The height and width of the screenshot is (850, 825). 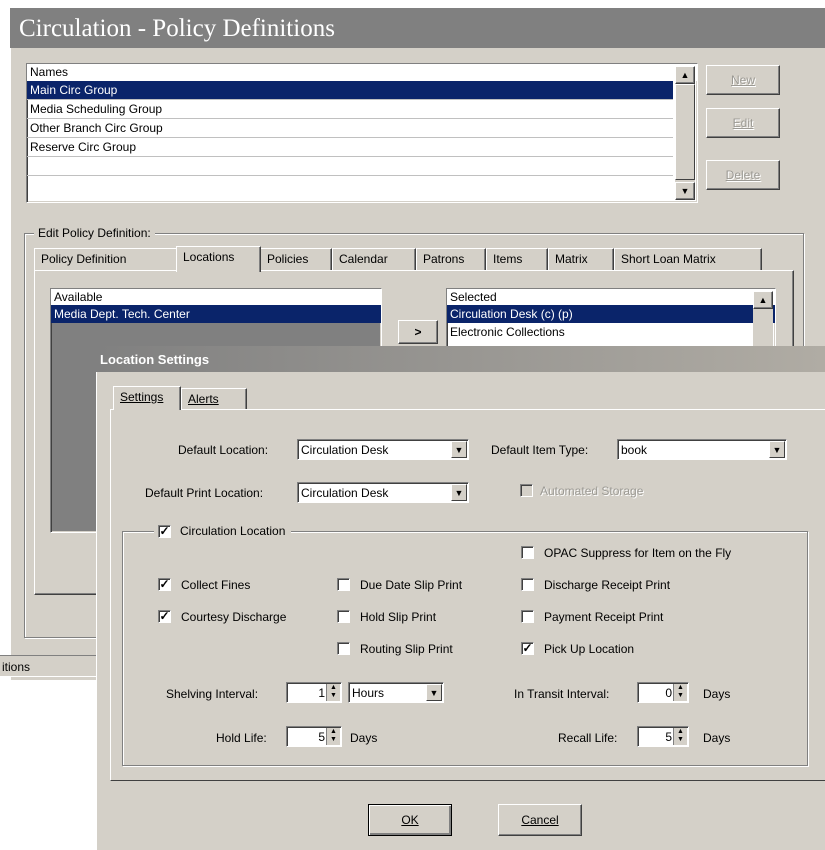 What do you see at coordinates (164, 584) in the screenshot?
I see `collect-fines-checkbox: ✓` at bounding box center [164, 584].